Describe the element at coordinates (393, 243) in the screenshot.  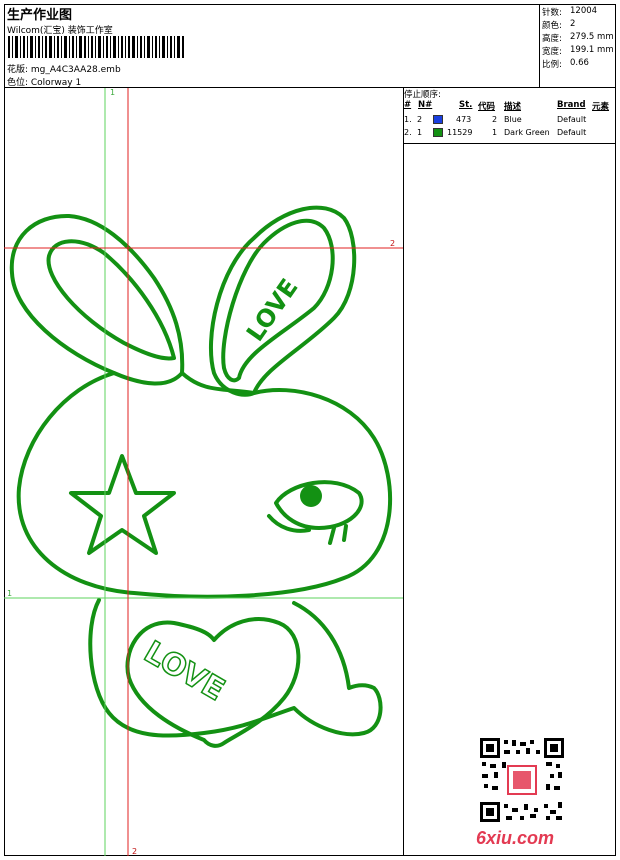
I see `guide-label-red-right: 2` at that location.